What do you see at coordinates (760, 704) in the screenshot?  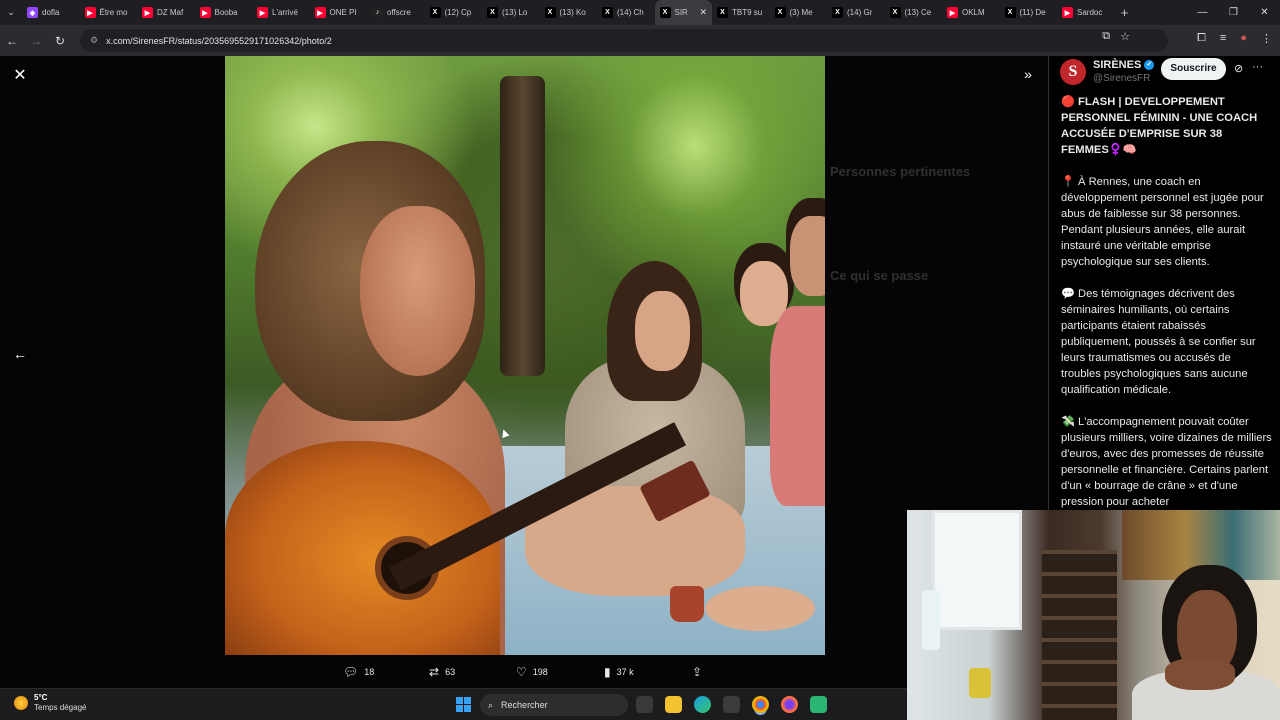 I see `chrome-icon` at bounding box center [760, 704].